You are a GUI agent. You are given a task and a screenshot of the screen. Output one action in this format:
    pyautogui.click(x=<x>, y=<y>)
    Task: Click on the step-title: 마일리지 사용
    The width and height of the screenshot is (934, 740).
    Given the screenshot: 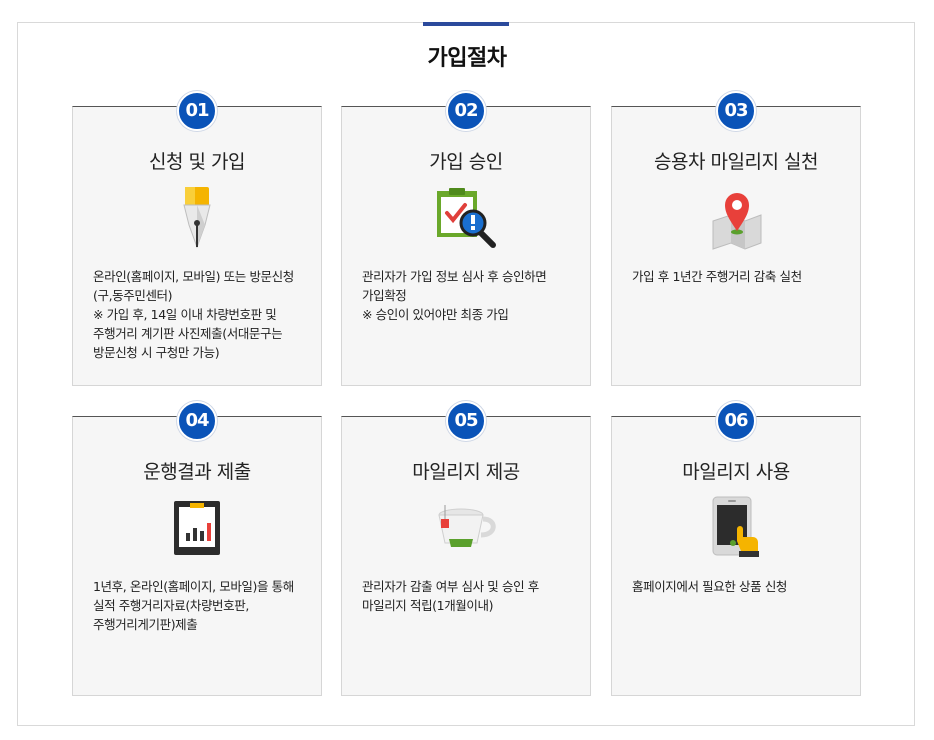 What is the action you would take?
    pyautogui.click(x=736, y=472)
    